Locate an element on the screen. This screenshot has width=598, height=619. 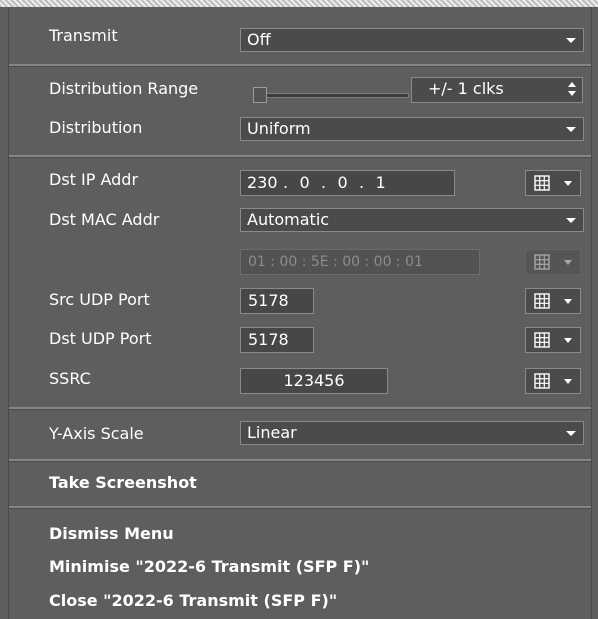
dst-mac-picker-button is located at coordinates (553, 262).